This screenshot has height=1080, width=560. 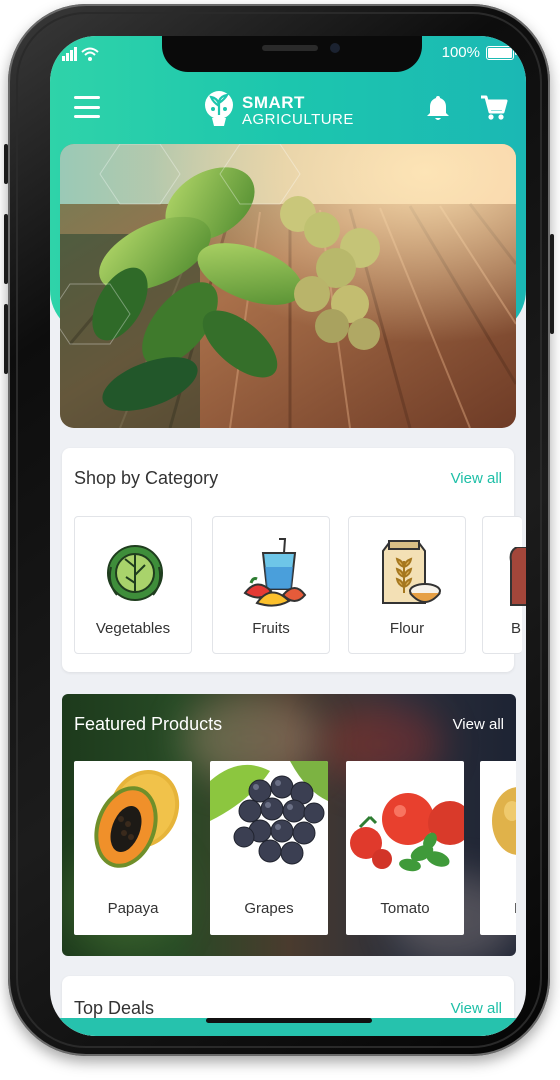 I want to click on product-card-tomato: Tomato, so click(x=405, y=848).